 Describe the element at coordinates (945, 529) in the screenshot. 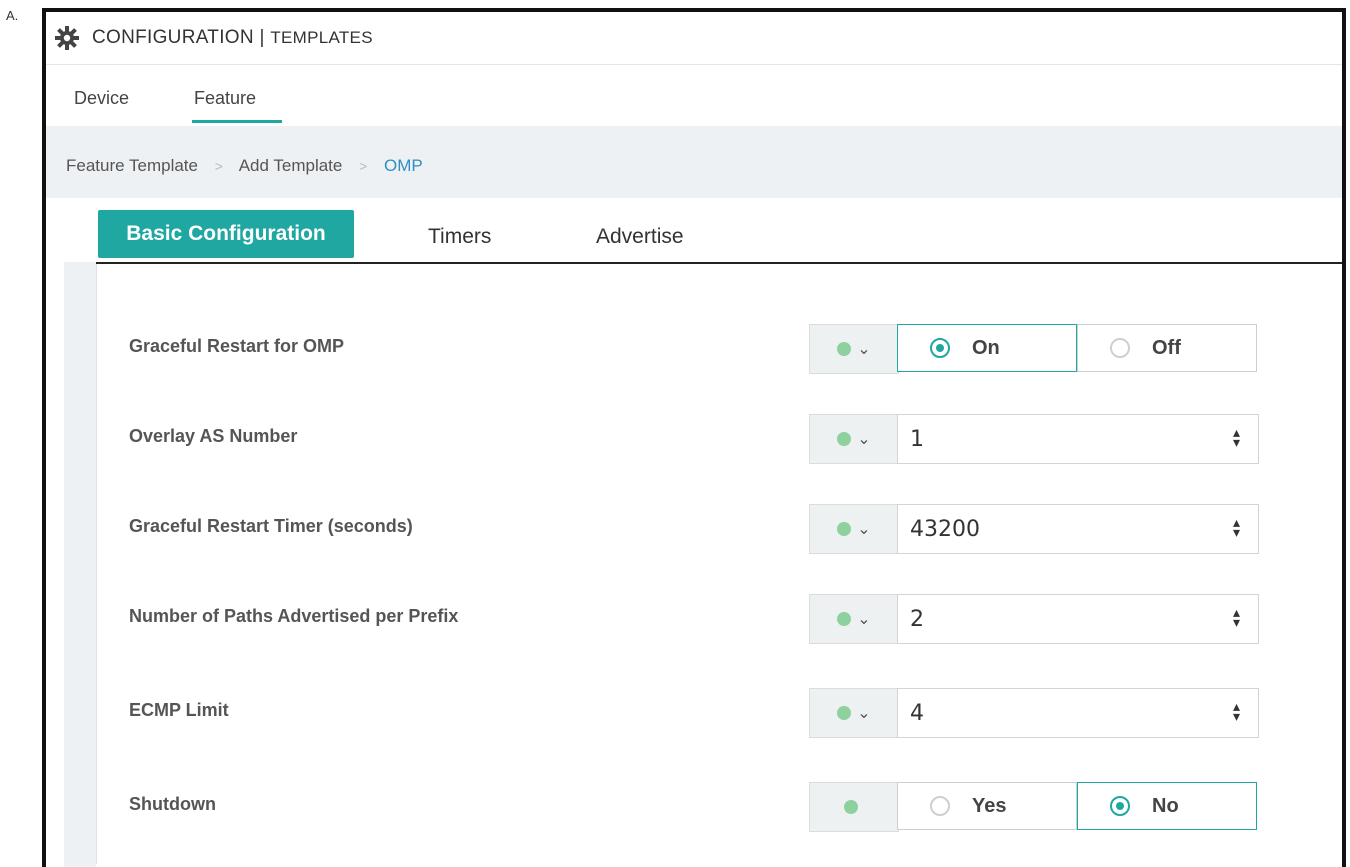

I see `stepper-value: 43200` at that location.